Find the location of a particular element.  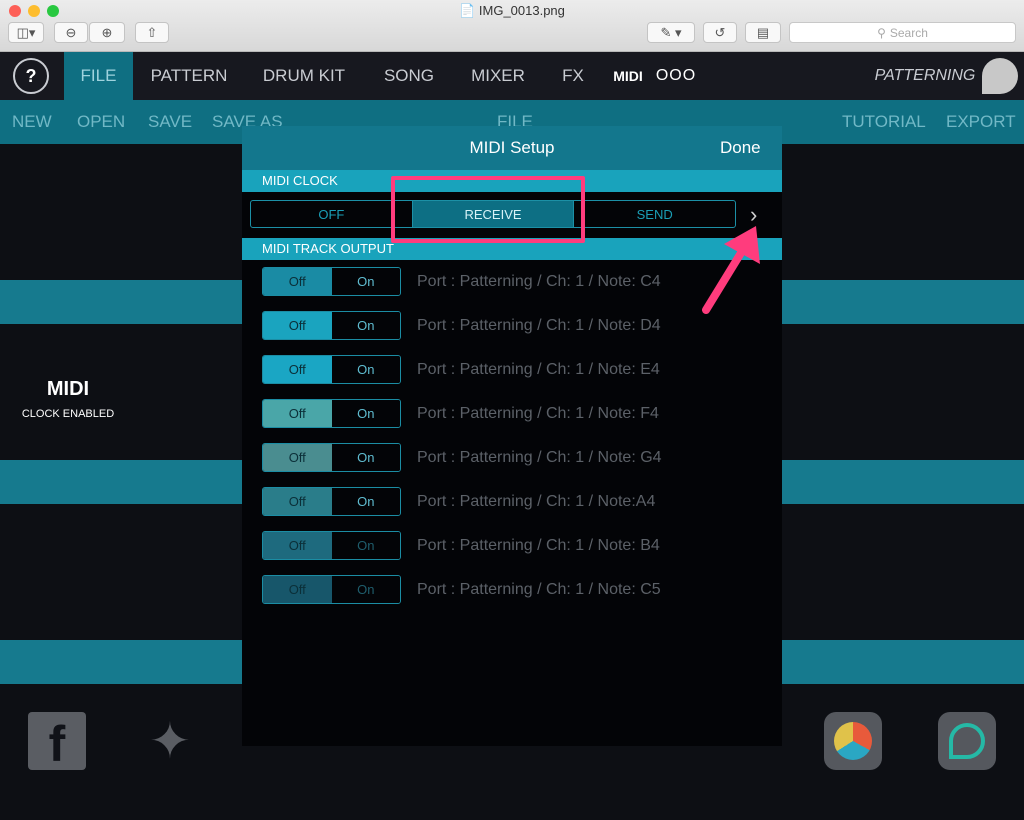

track-port-label: Port : Patterning / Ch: 1 / Note: F4 is located at coordinates (538, 413).